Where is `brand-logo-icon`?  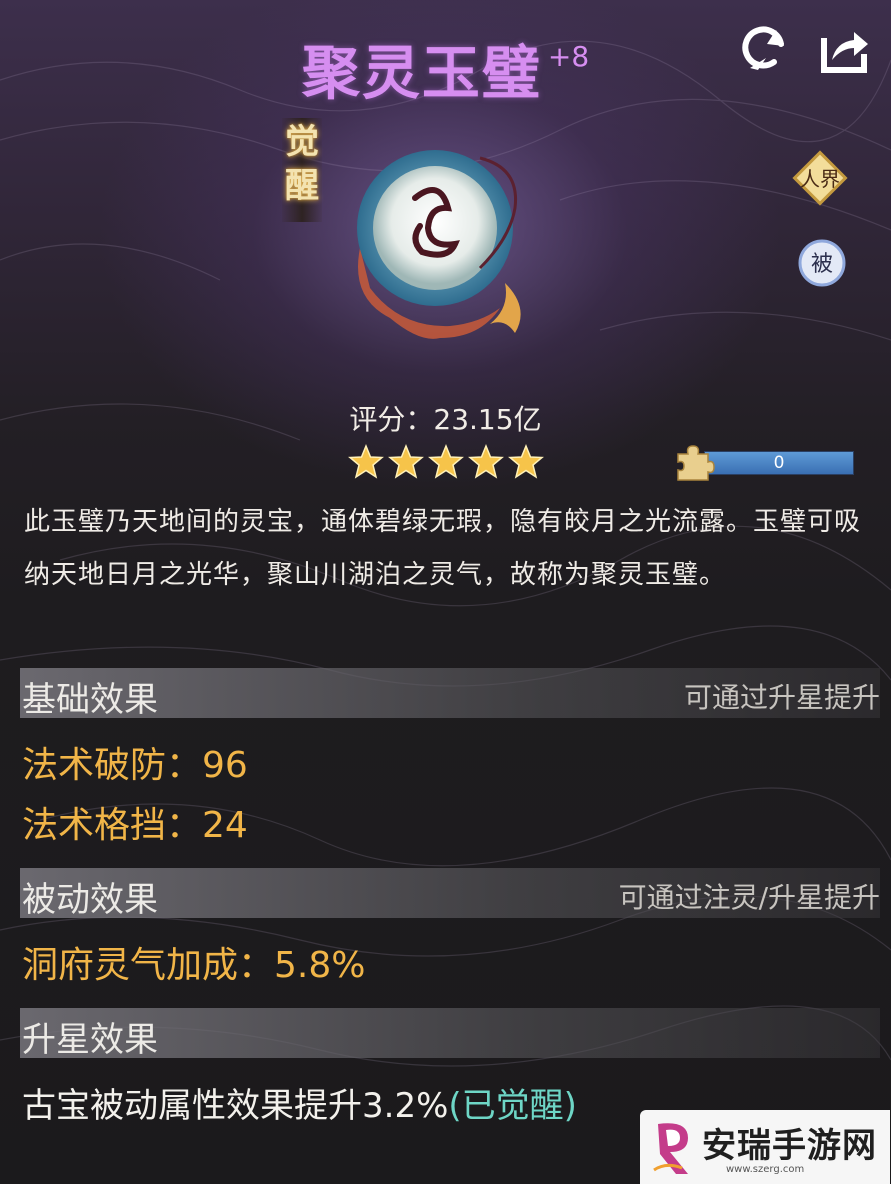
brand-logo-icon is located at coordinates (670, 1148).